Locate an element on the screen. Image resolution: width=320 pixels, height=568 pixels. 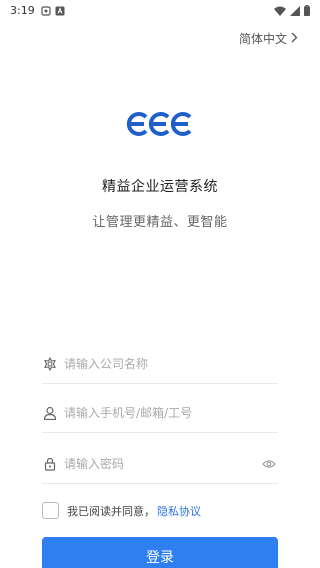
language-label: 简体中文 is located at coordinates (262, 39).